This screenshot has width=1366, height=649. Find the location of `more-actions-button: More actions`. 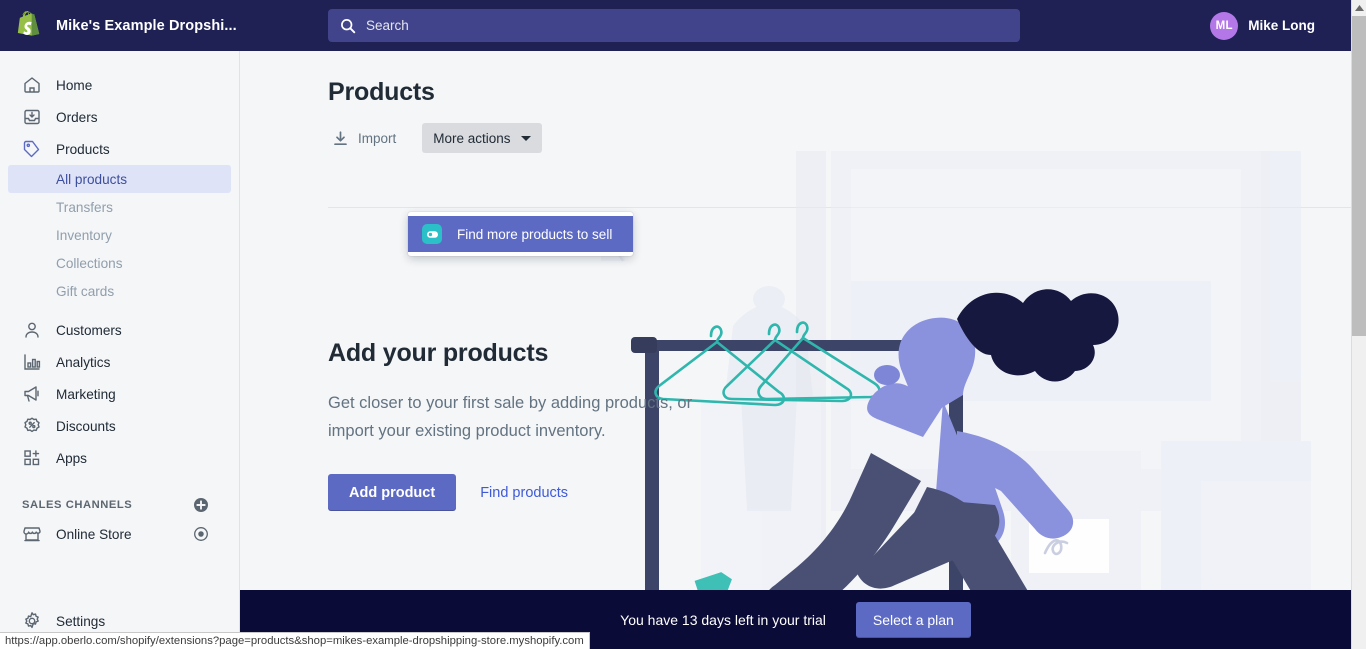

more-actions-button: More actions is located at coordinates (482, 138).